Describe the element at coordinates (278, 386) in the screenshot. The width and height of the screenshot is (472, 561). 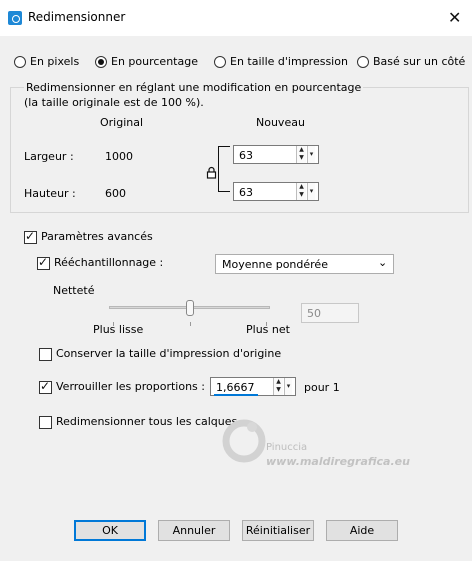
I see `lock-ratio-spin-buttons: ▲ ▼` at that location.